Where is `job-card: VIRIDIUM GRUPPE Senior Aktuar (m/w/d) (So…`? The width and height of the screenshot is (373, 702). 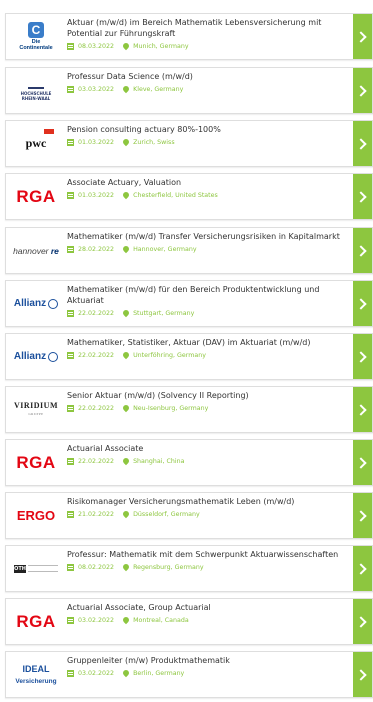 job-card: VIRIDIUM GRUPPE Senior Aktuar (m/w/d) (So… is located at coordinates (189, 409).